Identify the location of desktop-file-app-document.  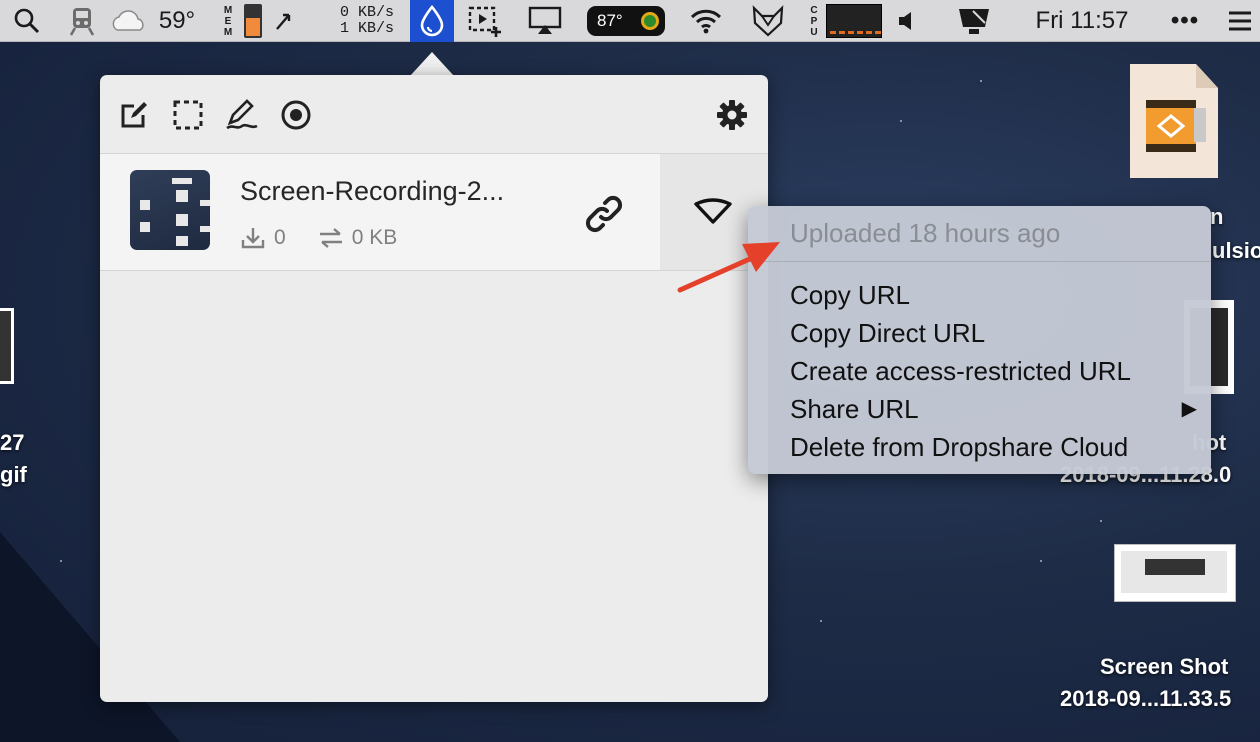
(1174, 121).